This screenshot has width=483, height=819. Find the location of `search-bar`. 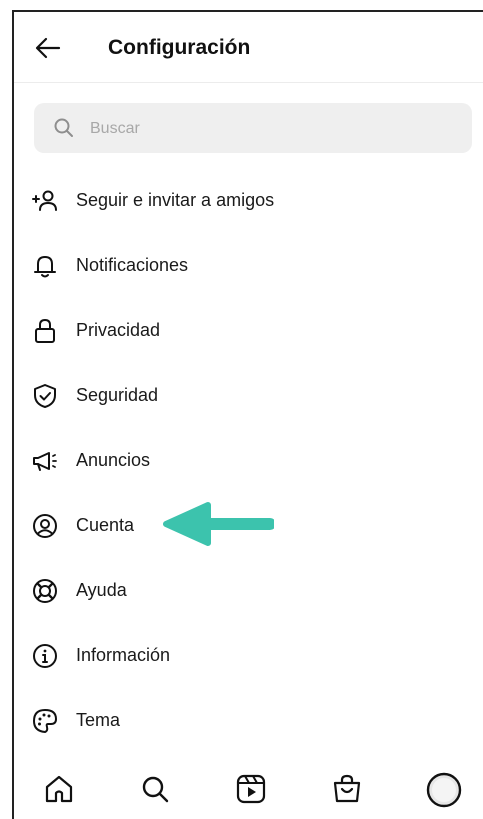

search-bar is located at coordinates (253, 129).